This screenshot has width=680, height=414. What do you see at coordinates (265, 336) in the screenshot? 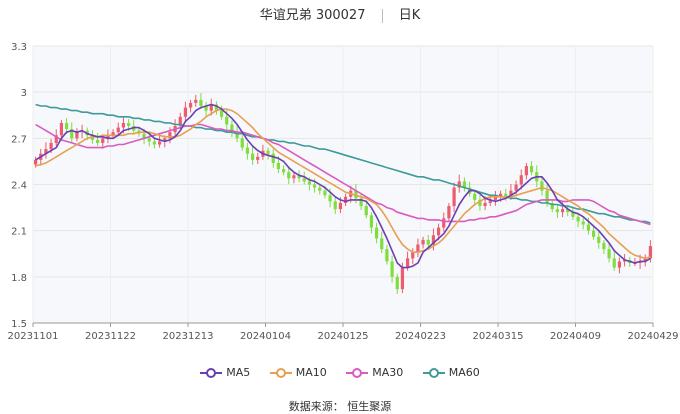
I see `x-tick-label: 20240104` at bounding box center [265, 336].